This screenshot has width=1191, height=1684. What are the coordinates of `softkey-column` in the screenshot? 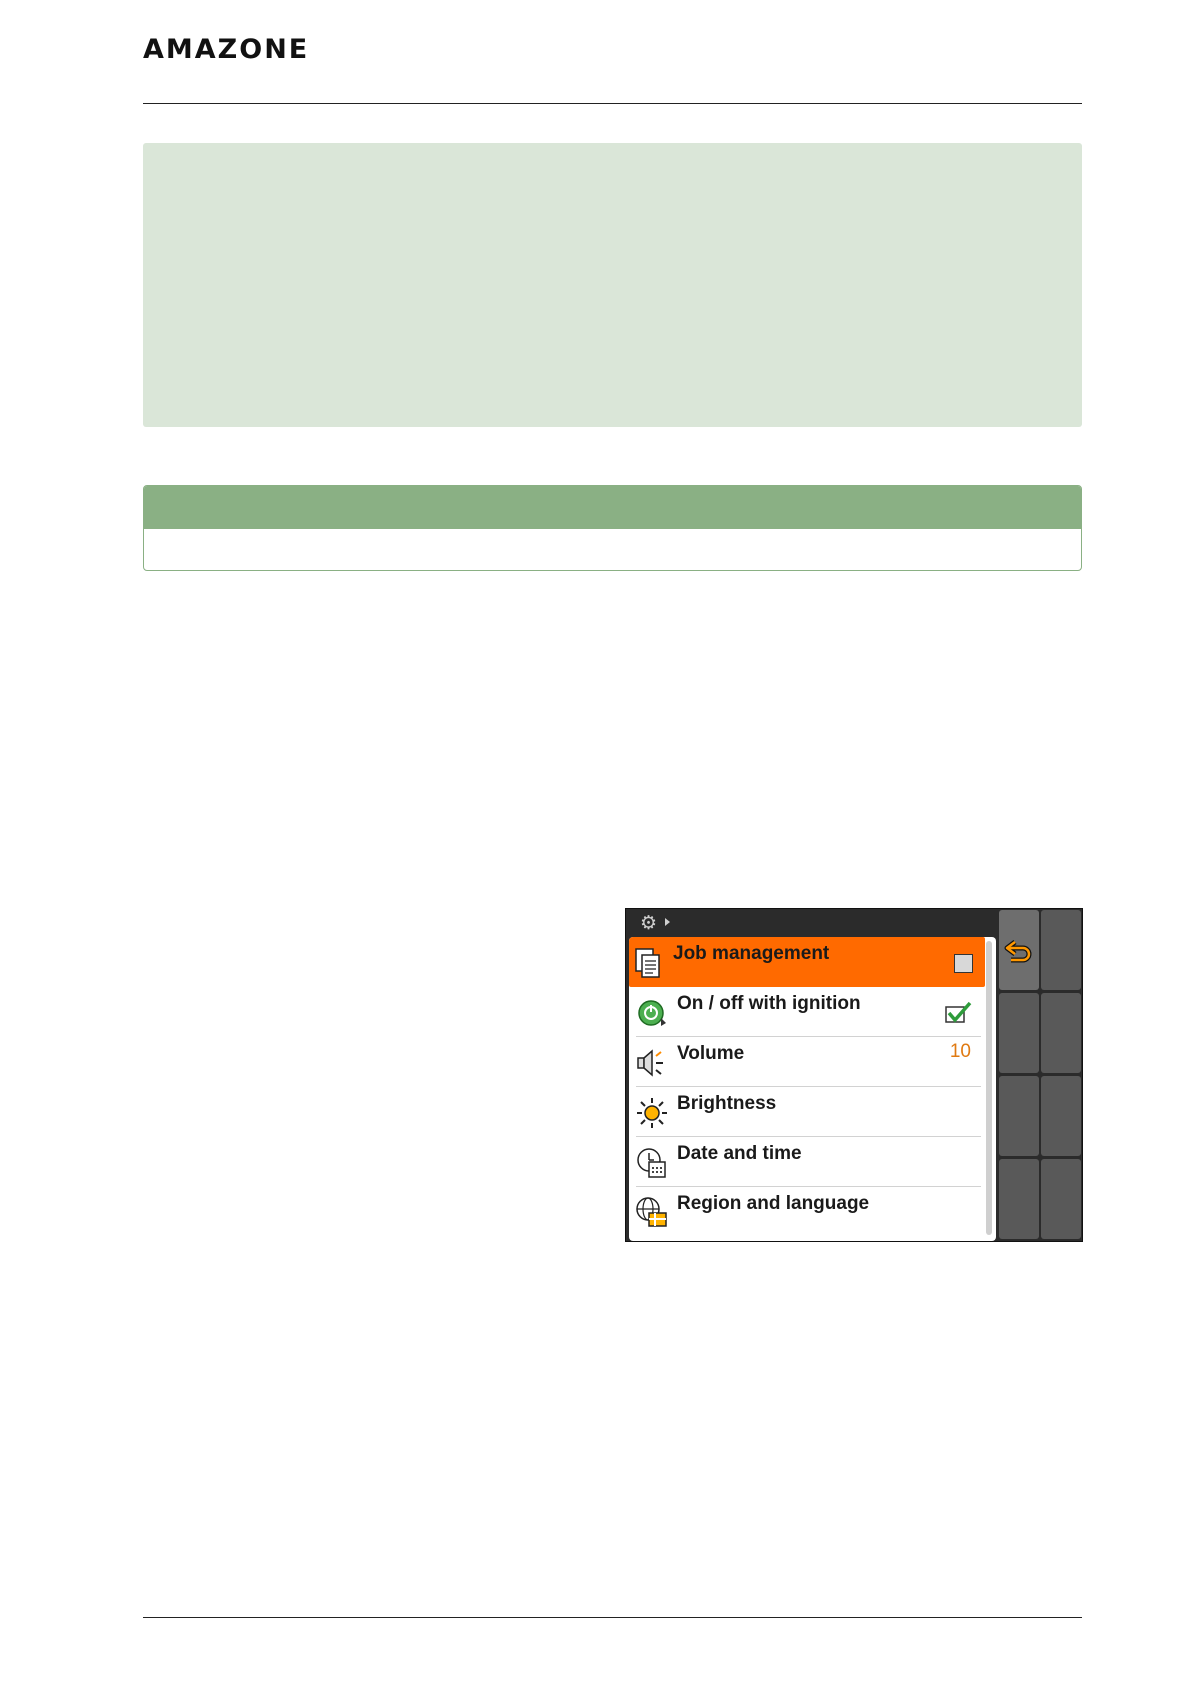 It's located at (1041, 1075).